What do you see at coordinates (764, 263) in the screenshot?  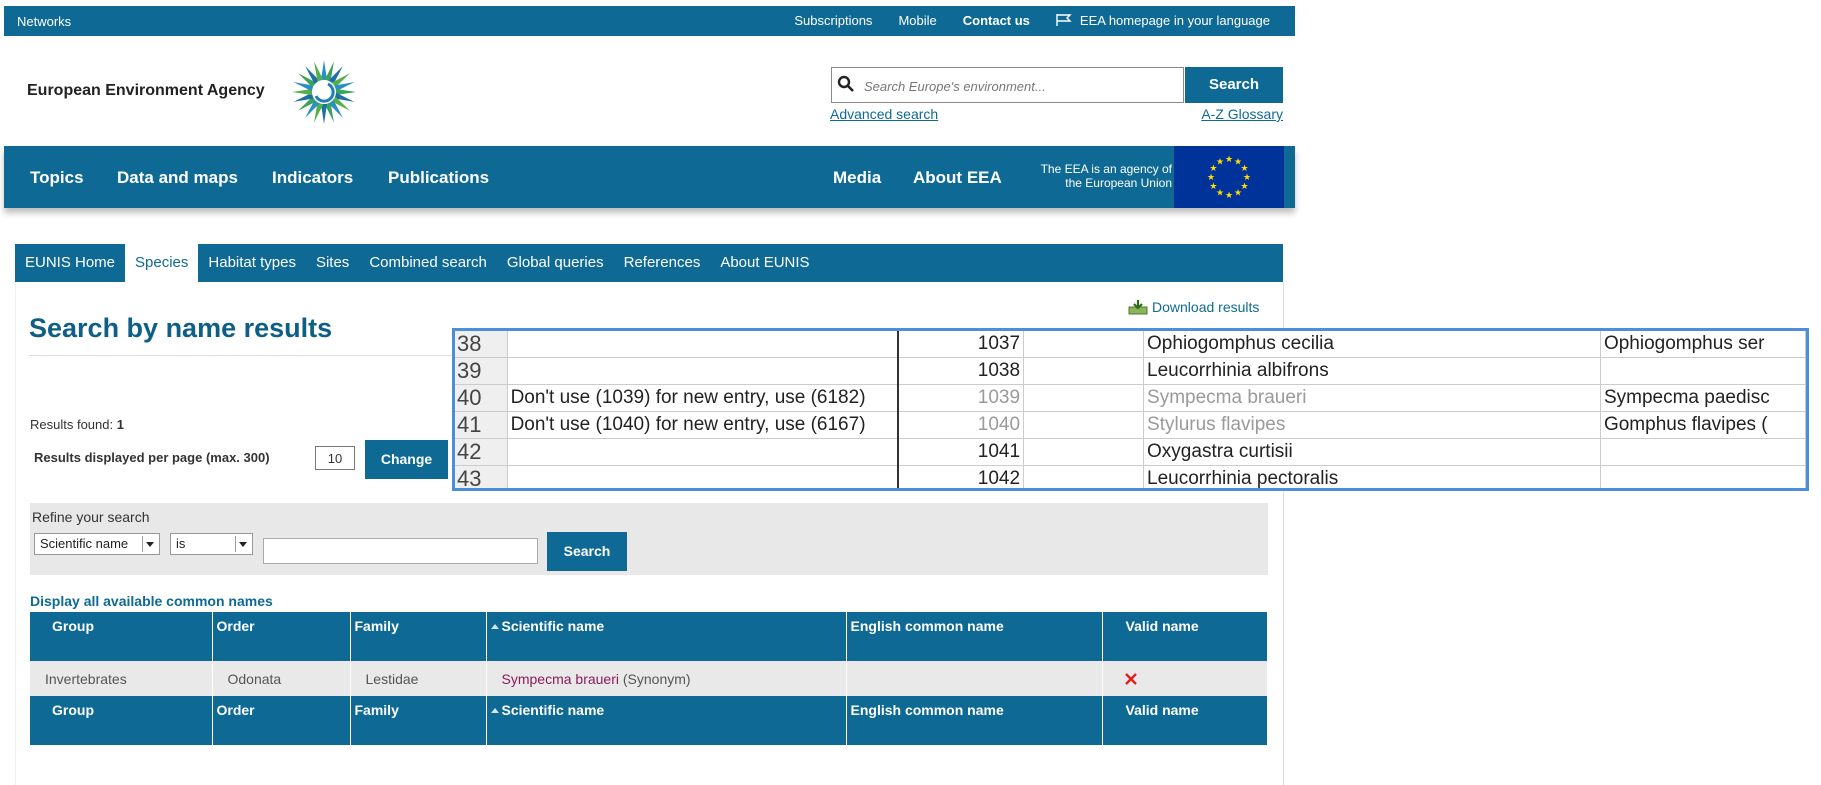 I see `tab-about-eunis: About EUNIS` at bounding box center [764, 263].